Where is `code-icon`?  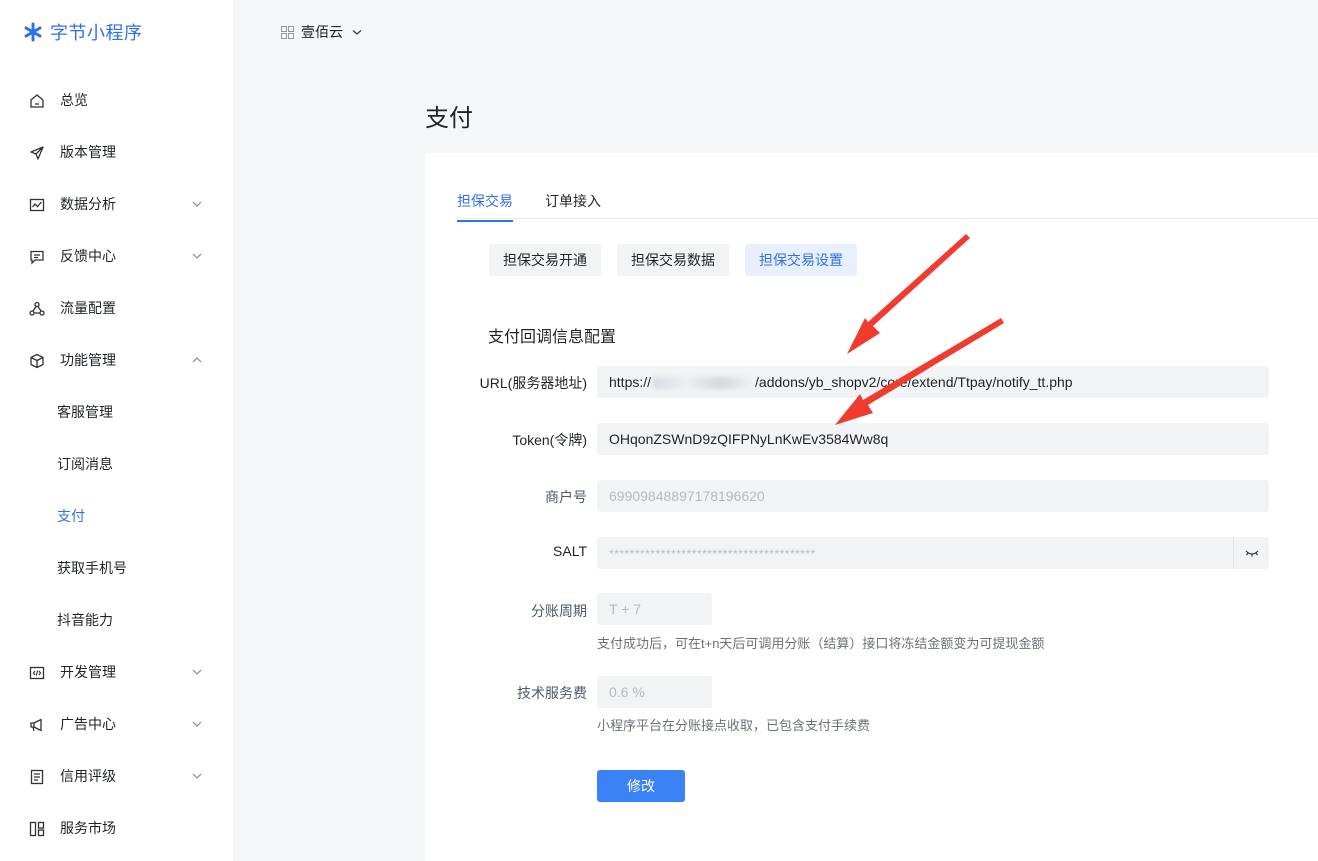 code-icon is located at coordinates (37, 673).